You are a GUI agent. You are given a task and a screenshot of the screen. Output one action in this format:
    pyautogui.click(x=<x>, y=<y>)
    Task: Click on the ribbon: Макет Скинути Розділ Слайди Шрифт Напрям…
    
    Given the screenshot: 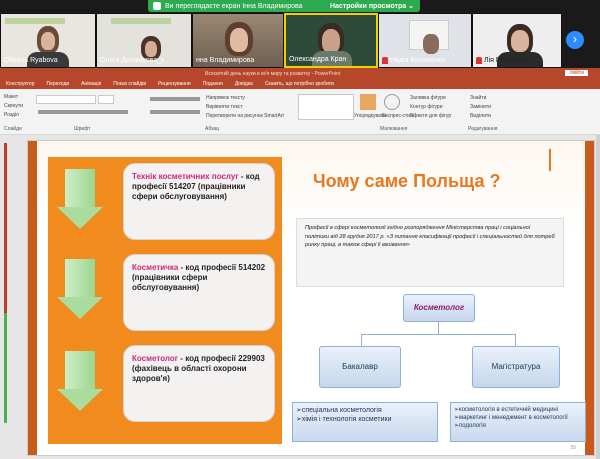 What is the action you would take?
    pyautogui.click(x=300, y=112)
    